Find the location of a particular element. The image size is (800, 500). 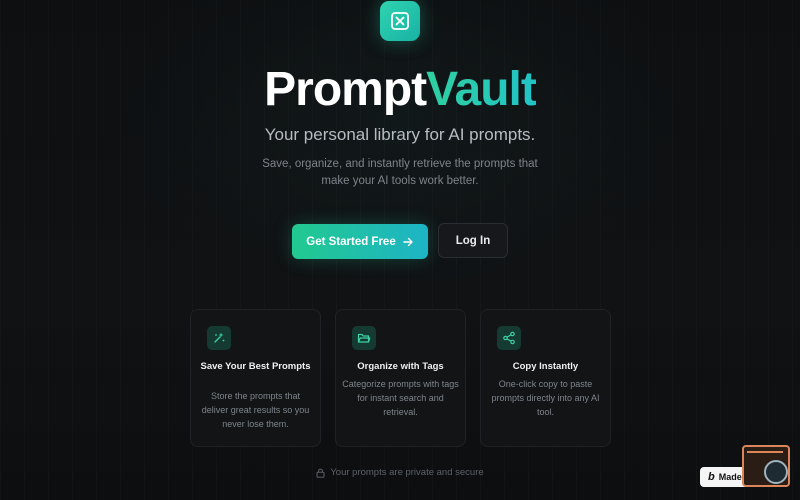

app-logo is located at coordinates (400, 21).